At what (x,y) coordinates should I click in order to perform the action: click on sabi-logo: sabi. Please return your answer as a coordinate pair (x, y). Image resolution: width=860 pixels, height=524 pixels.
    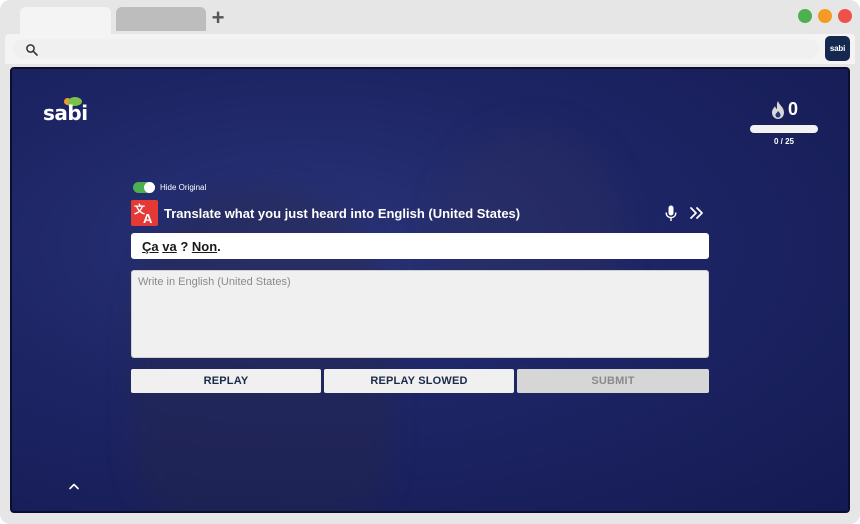
    Looking at the image, I should click on (68, 111).